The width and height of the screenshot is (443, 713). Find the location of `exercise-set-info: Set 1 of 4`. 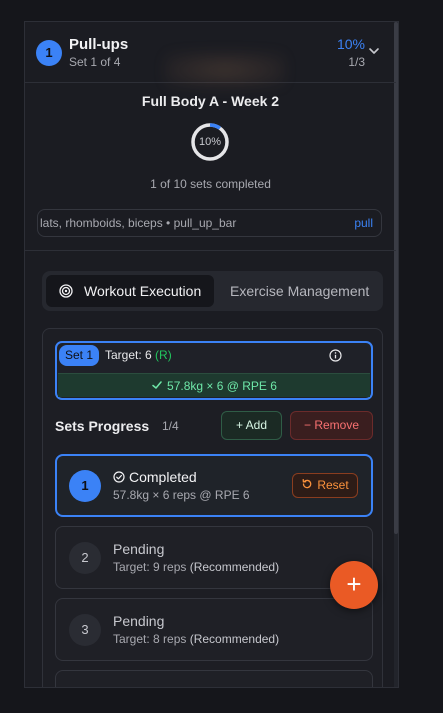

exercise-set-info: Set 1 of 4 is located at coordinates (95, 62).